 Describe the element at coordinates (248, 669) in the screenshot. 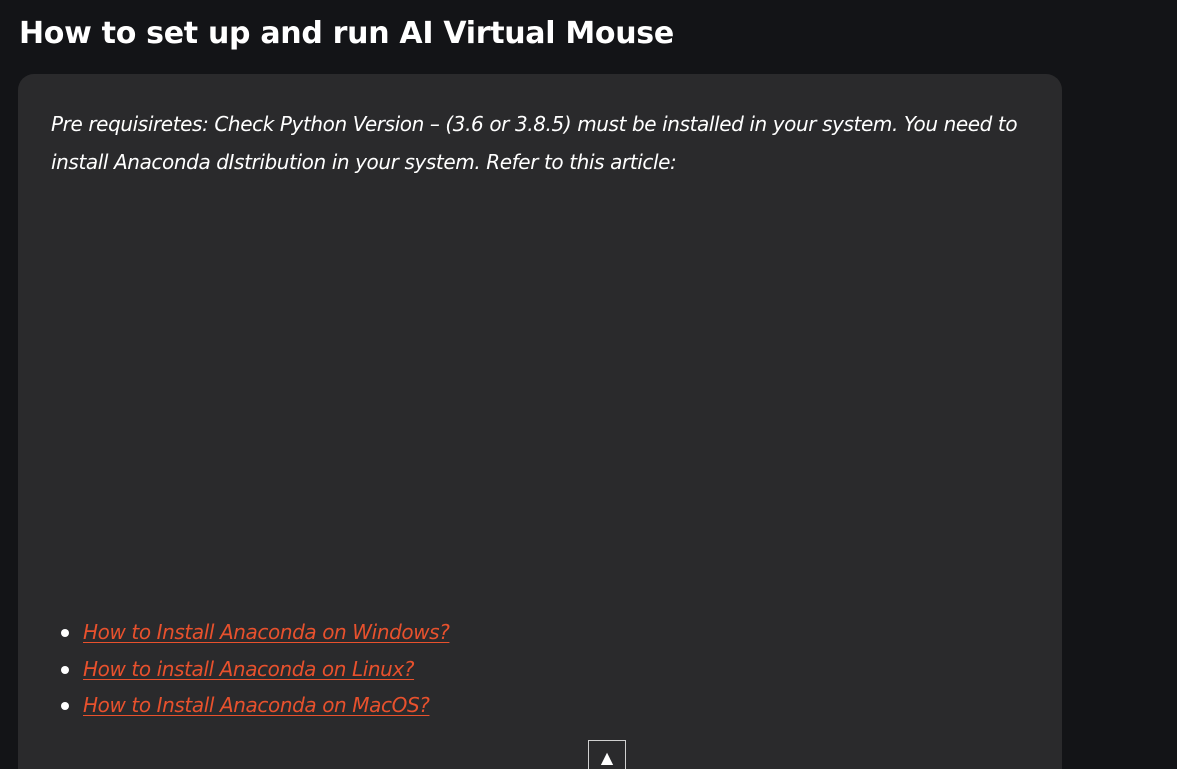

I see `link-anaconda-linux: How to install Anaconda on Linux?` at that location.